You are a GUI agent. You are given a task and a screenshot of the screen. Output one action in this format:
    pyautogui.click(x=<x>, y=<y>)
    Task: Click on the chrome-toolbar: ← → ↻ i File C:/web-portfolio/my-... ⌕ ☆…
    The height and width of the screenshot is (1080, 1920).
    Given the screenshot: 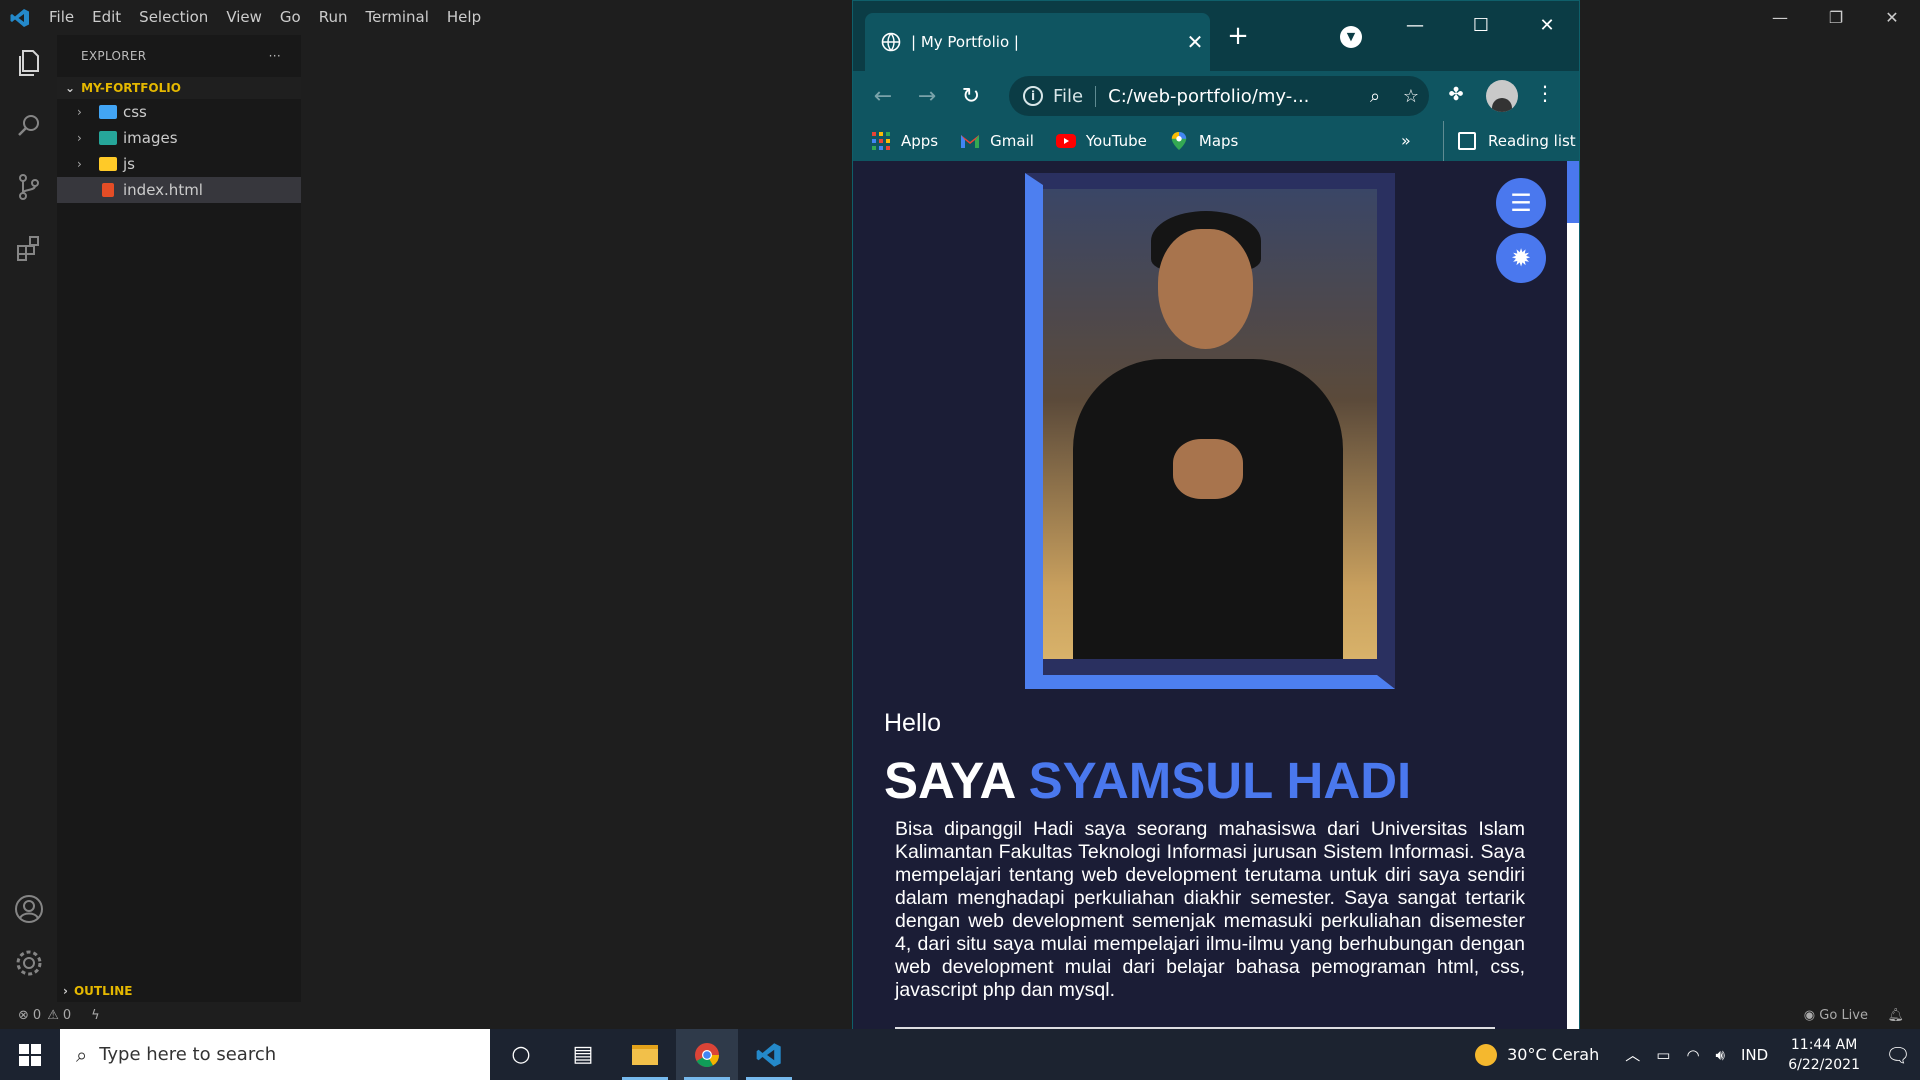 What is the action you would take?
    pyautogui.click(x=1216, y=96)
    